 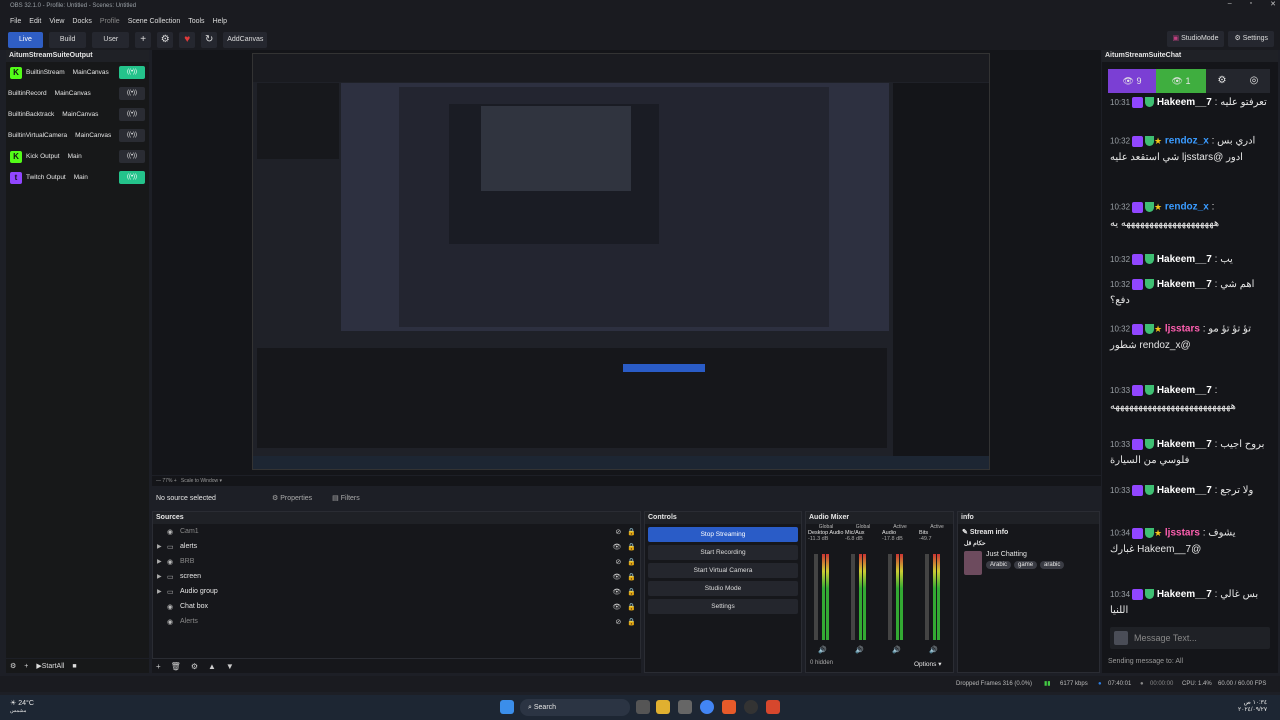 I want to click on obs-icon, so click(x=751, y=707).